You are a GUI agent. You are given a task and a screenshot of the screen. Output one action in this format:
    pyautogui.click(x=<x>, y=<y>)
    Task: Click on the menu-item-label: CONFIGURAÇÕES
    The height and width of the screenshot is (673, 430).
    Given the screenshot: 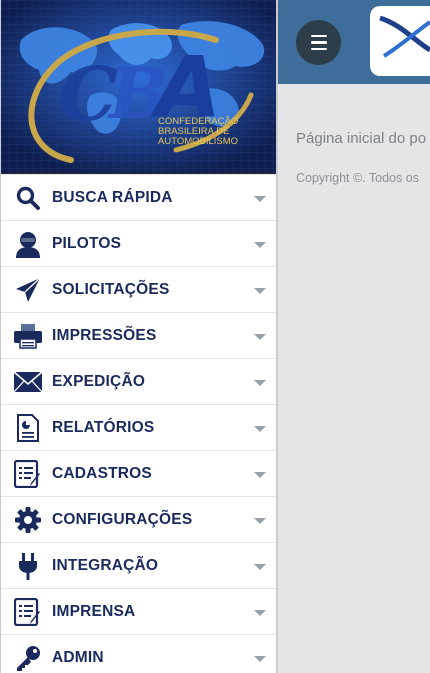 What is the action you would take?
    pyautogui.click(x=122, y=519)
    